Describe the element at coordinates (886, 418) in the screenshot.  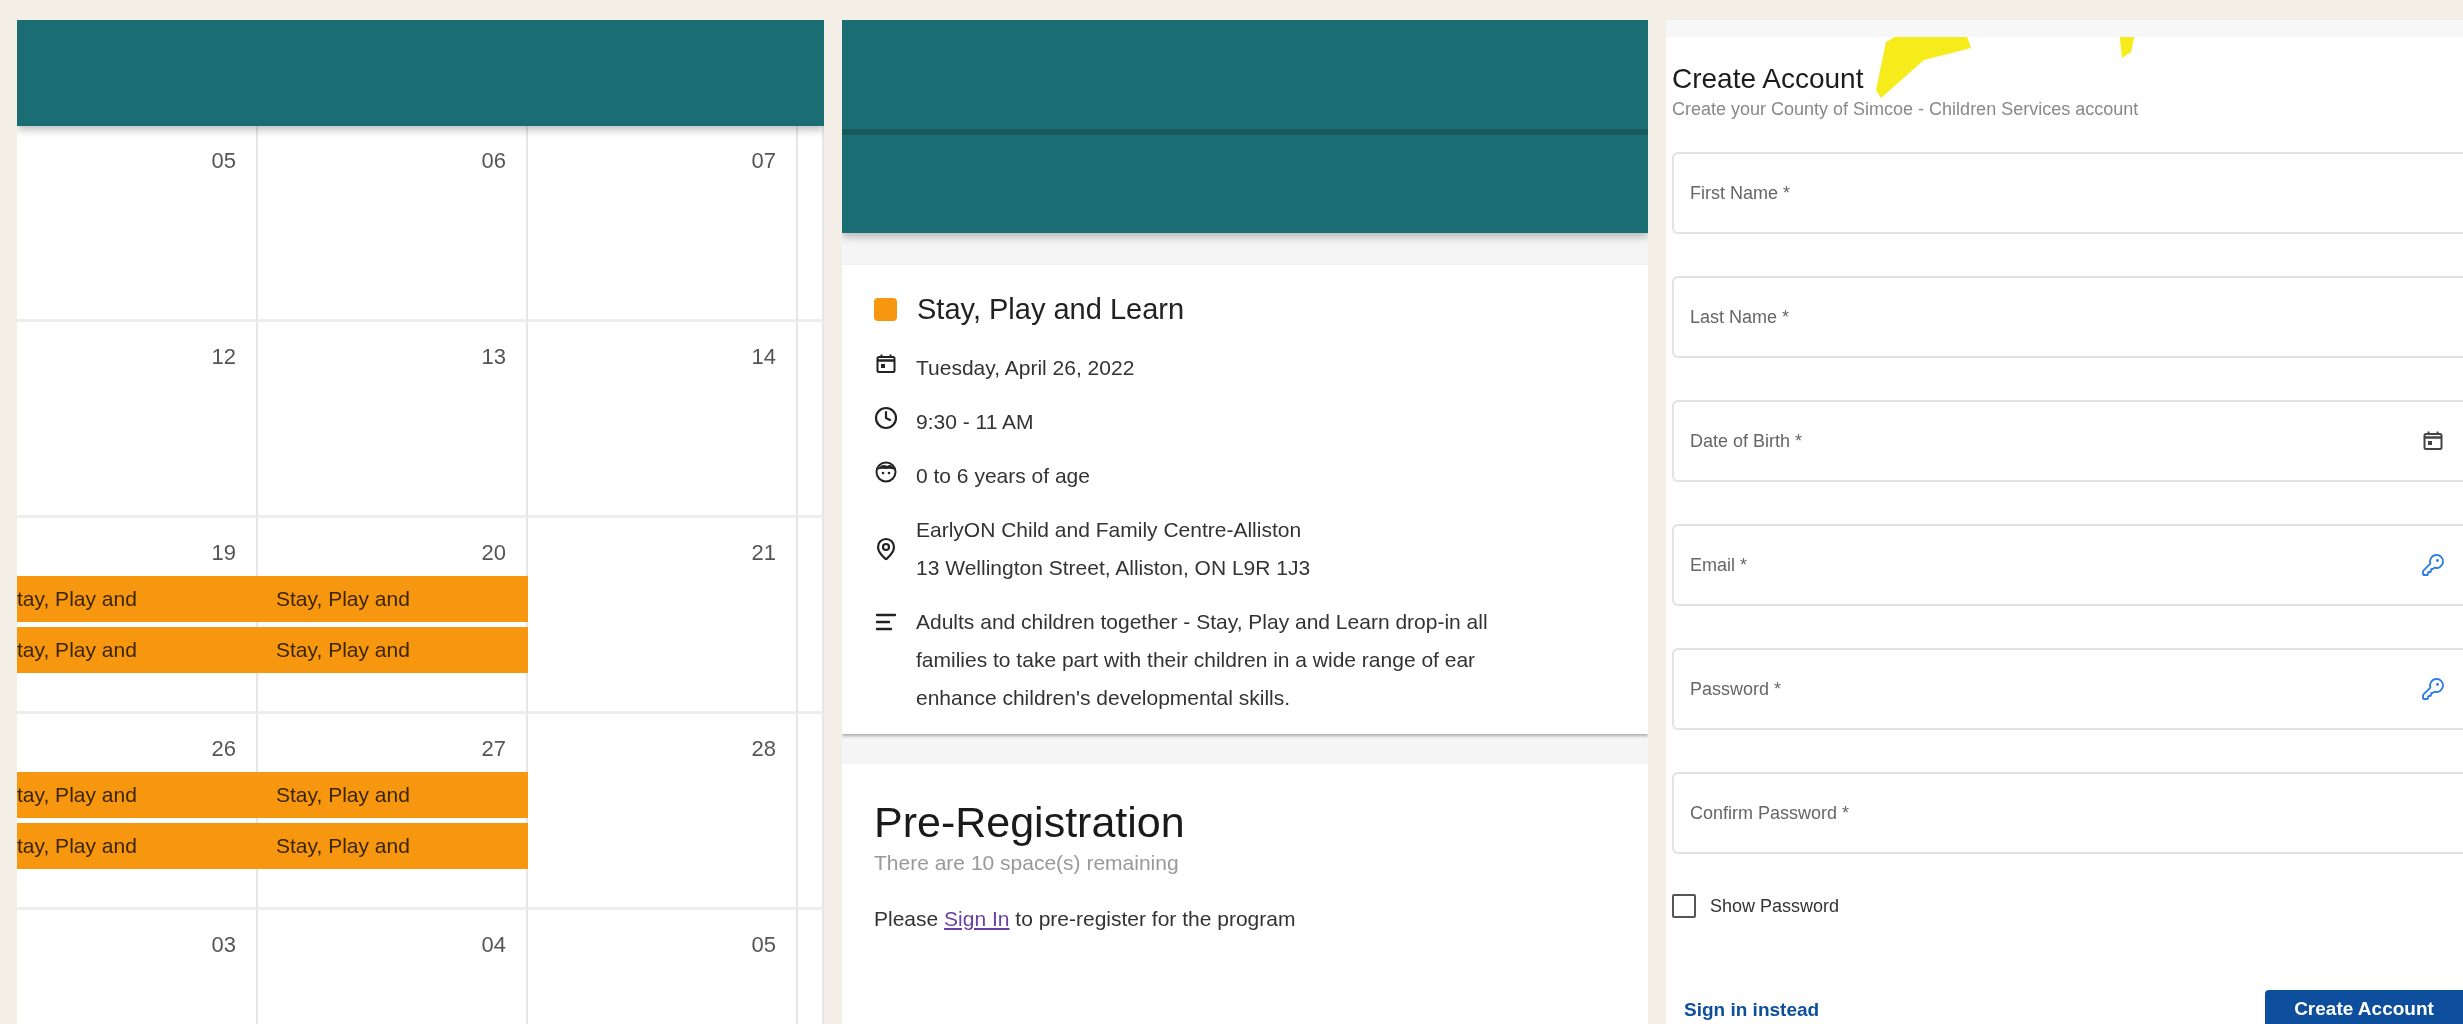
I see `clock-icon` at that location.